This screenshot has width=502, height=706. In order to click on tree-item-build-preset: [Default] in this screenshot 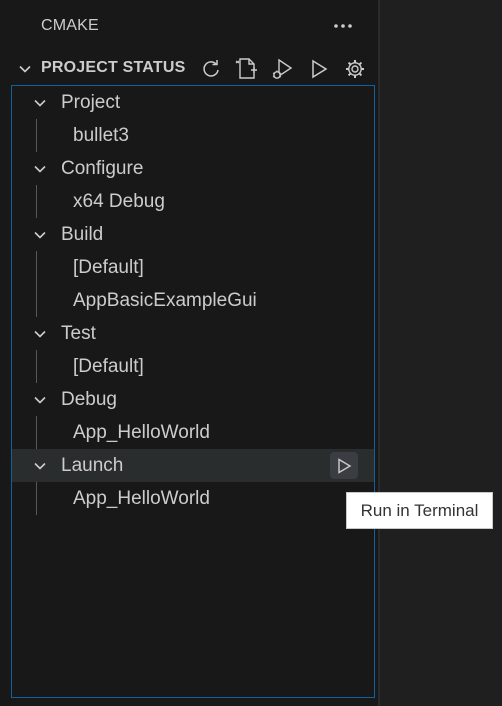, I will do `click(193, 267)`.